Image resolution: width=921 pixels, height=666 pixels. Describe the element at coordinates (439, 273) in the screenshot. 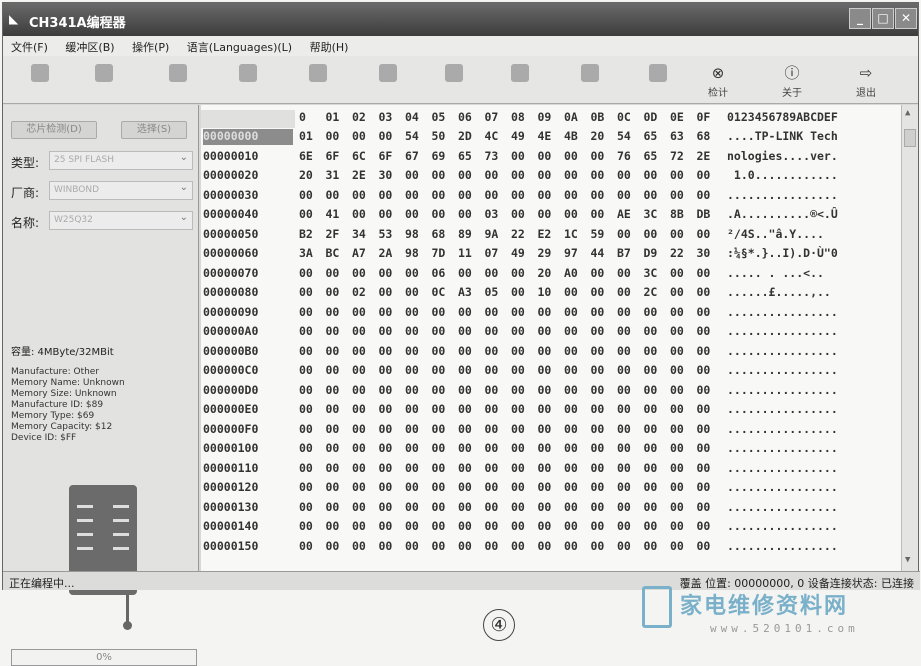

I see `hex-byte: 06` at that location.